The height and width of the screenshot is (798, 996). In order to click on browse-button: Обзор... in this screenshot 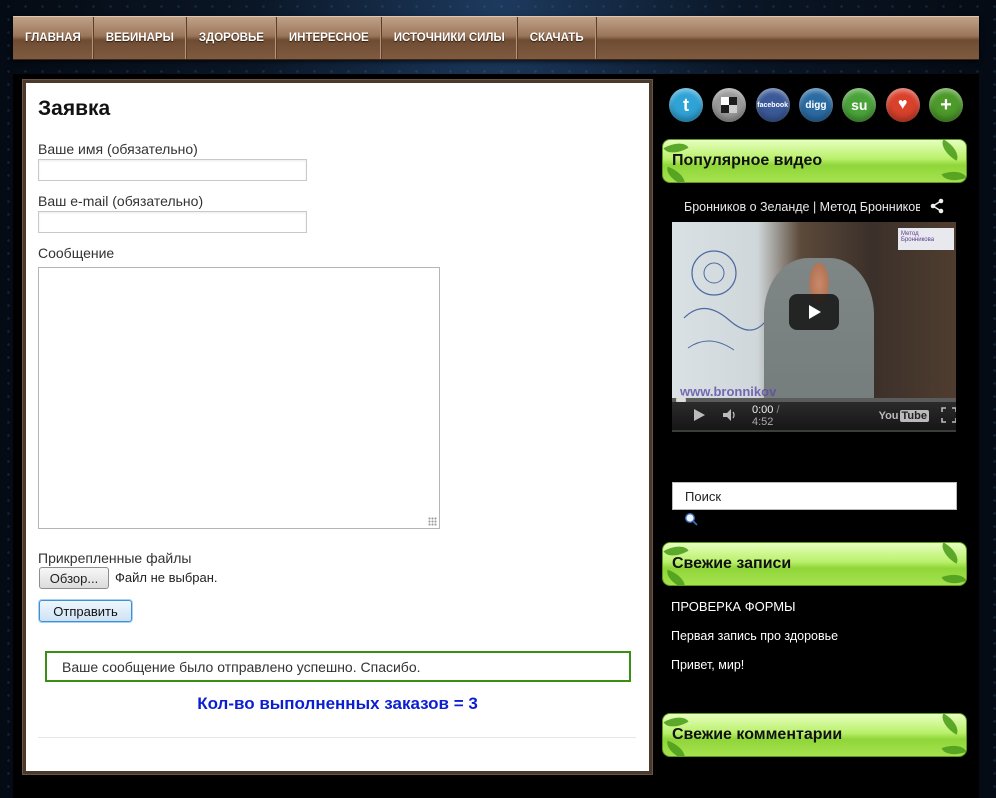, I will do `click(74, 578)`.